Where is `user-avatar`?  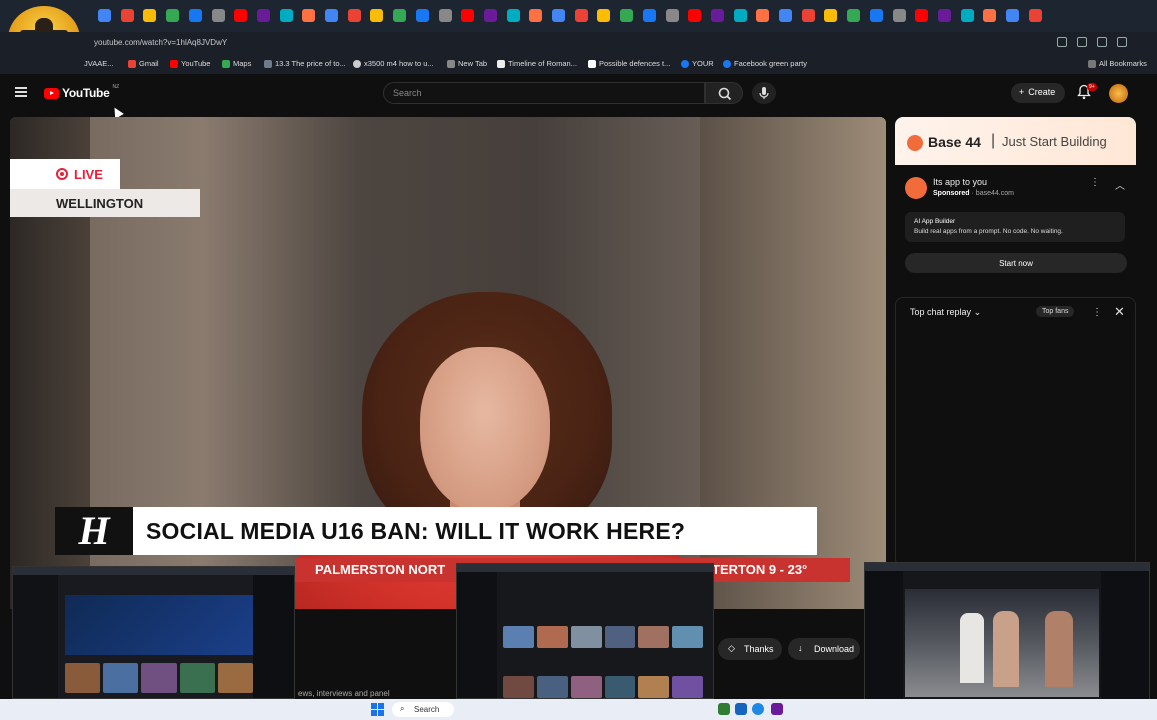 user-avatar is located at coordinates (1118, 93).